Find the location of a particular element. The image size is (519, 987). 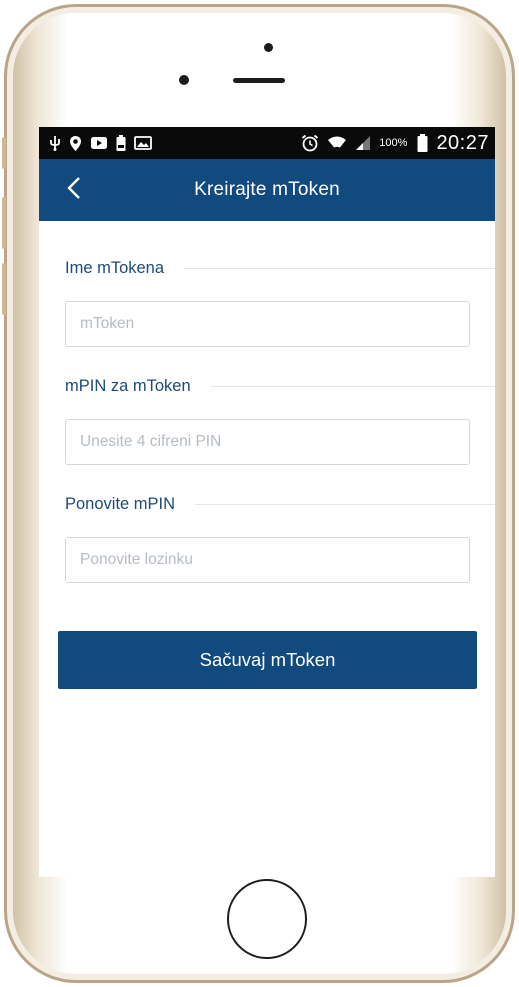

save-token-button: Sačuvaj mToken is located at coordinates (267, 660).